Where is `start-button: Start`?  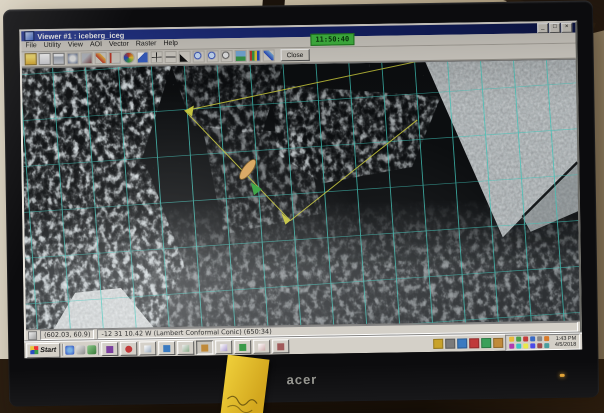
start-button: Start is located at coordinates (43, 350).